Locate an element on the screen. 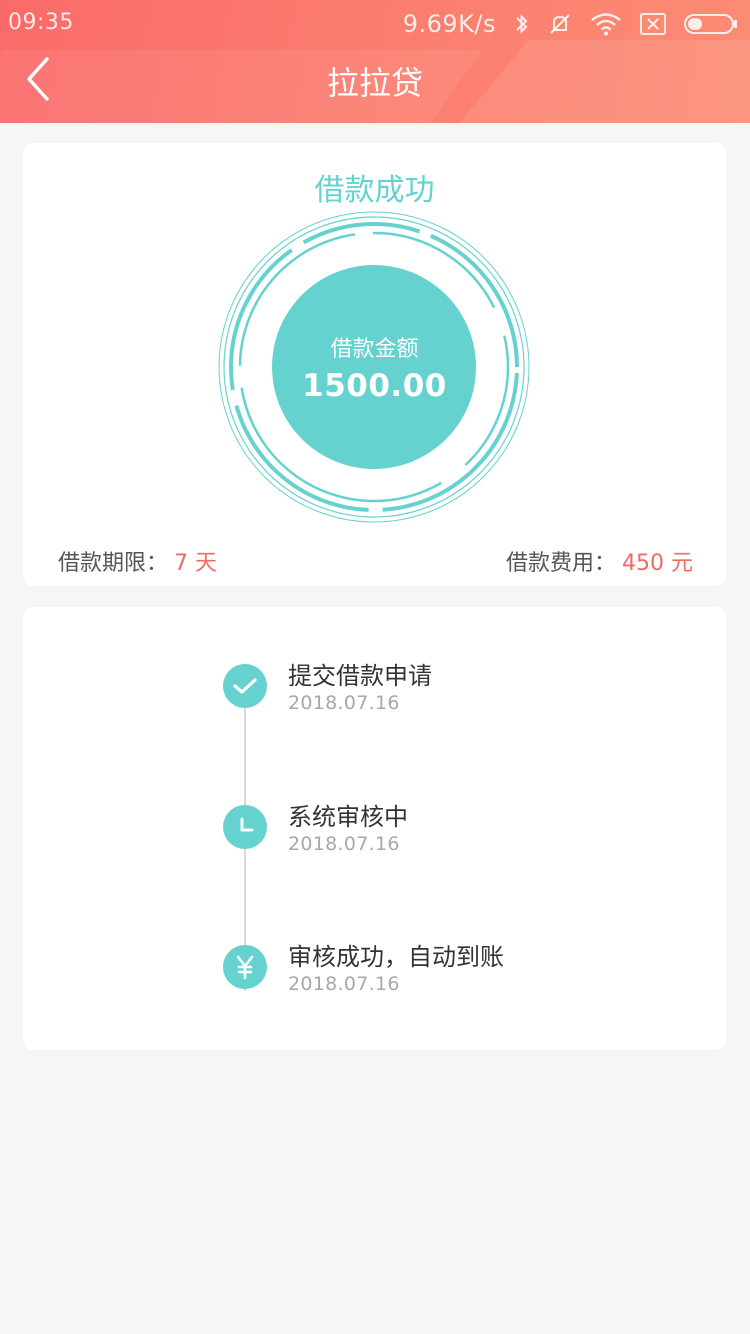 The height and width of the screenshot is (1334, 750). status-time: 09:35 is located at coordinates (41, 22).